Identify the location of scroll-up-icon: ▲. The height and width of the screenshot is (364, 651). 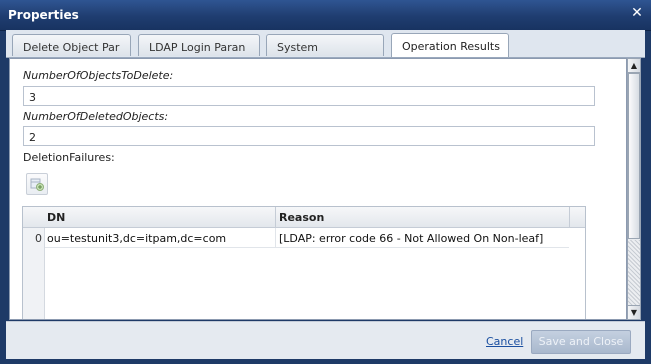
(634, 66).